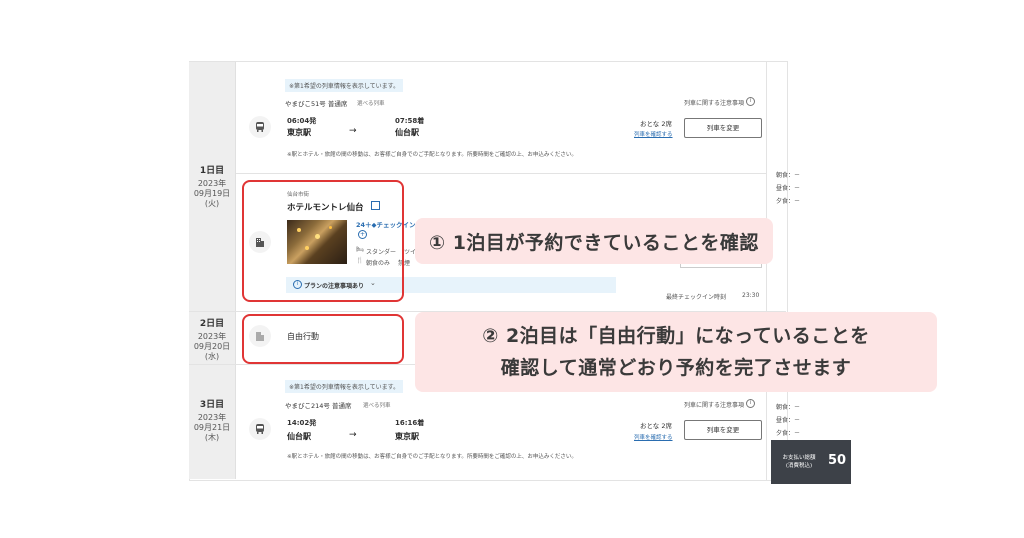 The image size is (1024, 538). Describe the element at coordinates (676, 336) in the screenshot. I see `callout-two-line1: ② 2泊目は「自由行動」になっていることを` at that location.